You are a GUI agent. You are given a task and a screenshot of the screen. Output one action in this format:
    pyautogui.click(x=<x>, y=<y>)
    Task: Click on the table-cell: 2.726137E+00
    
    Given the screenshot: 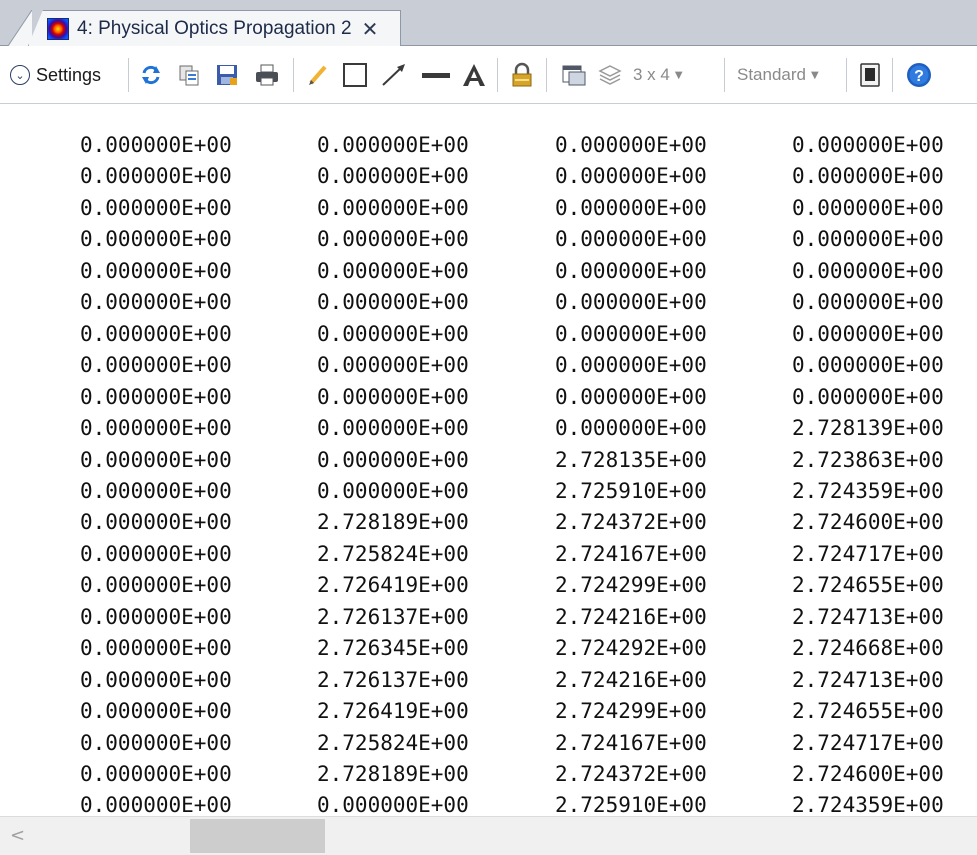 What is the action you would take?
    pyautogui.click(x=393, y=679)
    